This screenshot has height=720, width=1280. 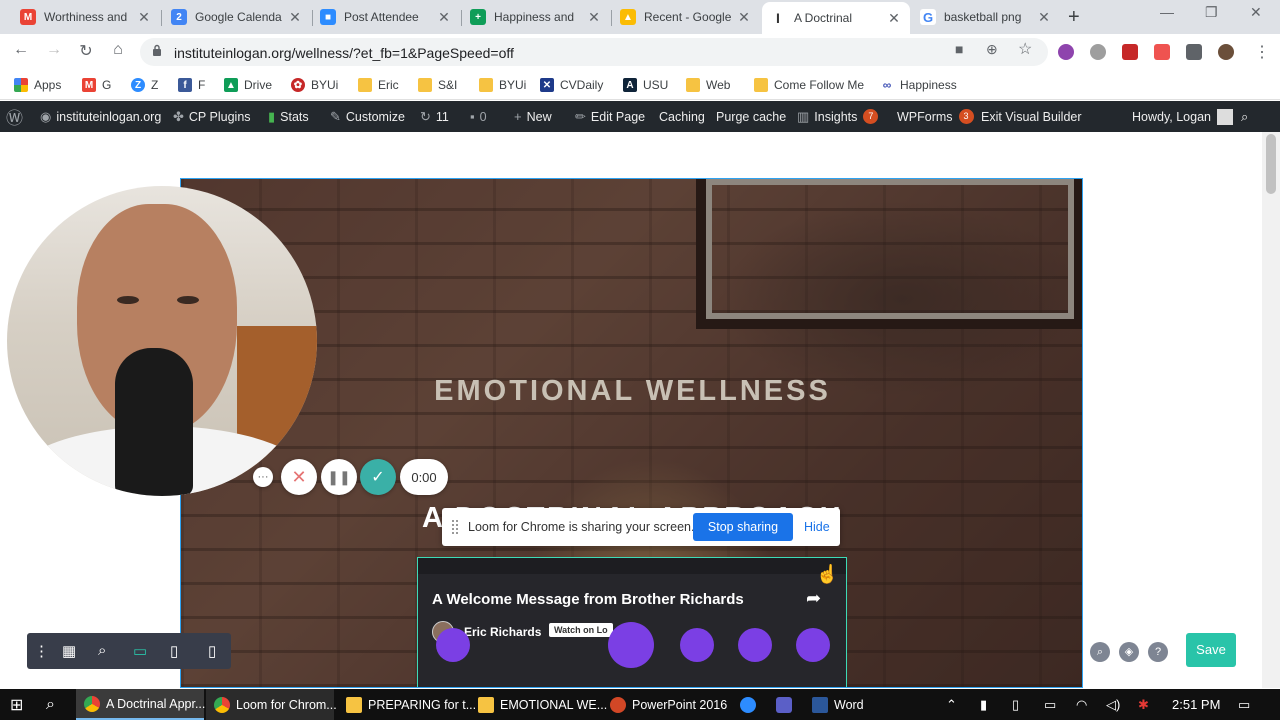 I want to click on wp-site-link: ◉ instituteinlogan.org, so click(x=100, y=116).